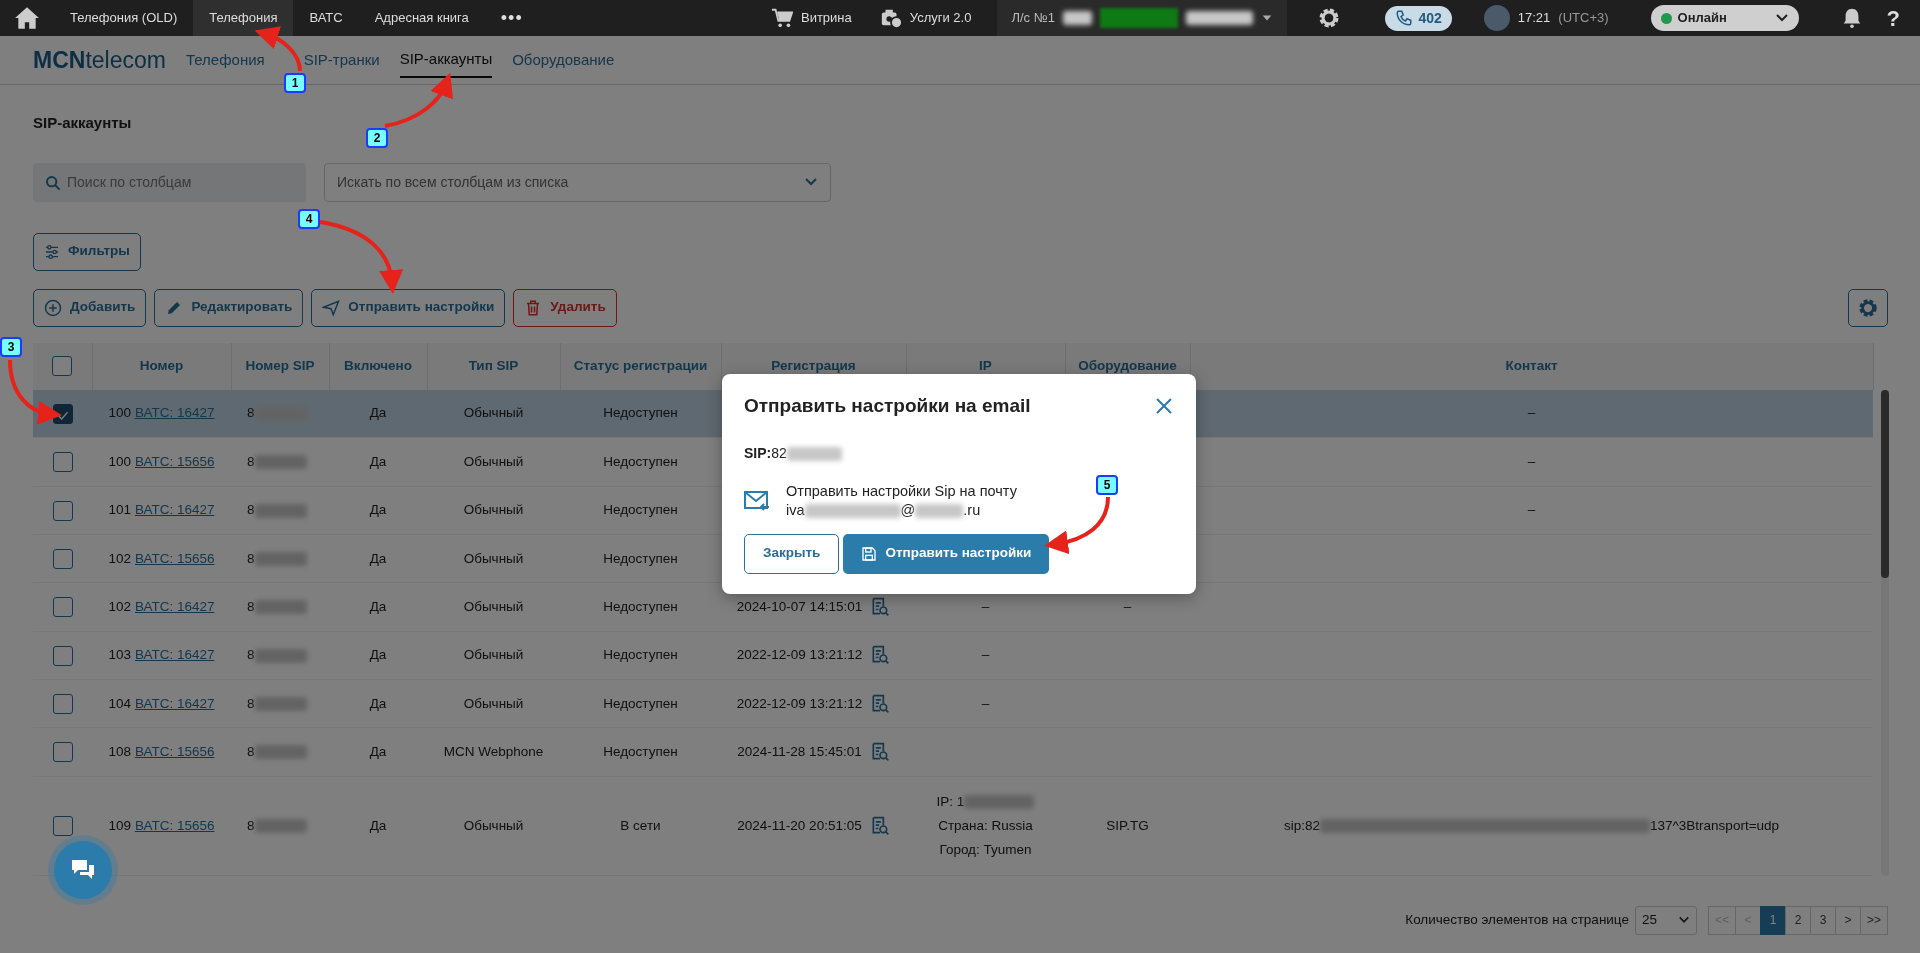  Describe the element at coordinates (887, 406) in the screenshot. I see `modal-title: Отправить настройки на email` at that location.